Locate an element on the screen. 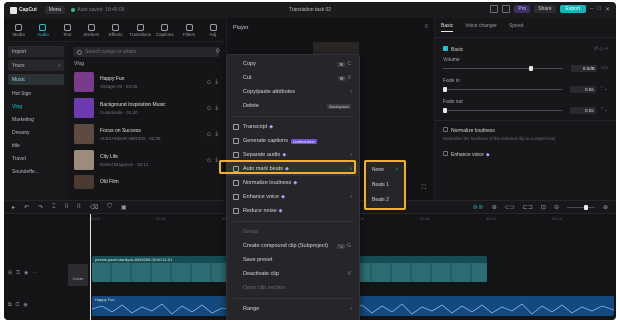 The image size is (620, 322). tool-adjustment: Adj. is located at coordinates (213, 30).